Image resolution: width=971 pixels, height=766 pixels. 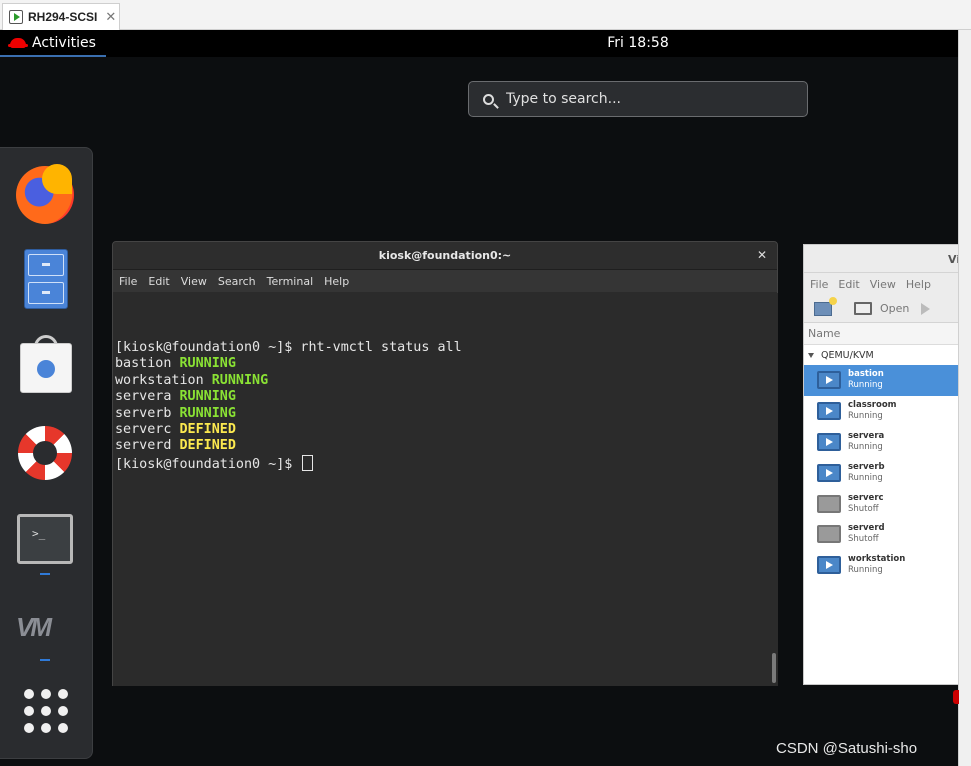 I want to click on watermark: CSDN @Satushi-sho, so click(x=847, y=748).